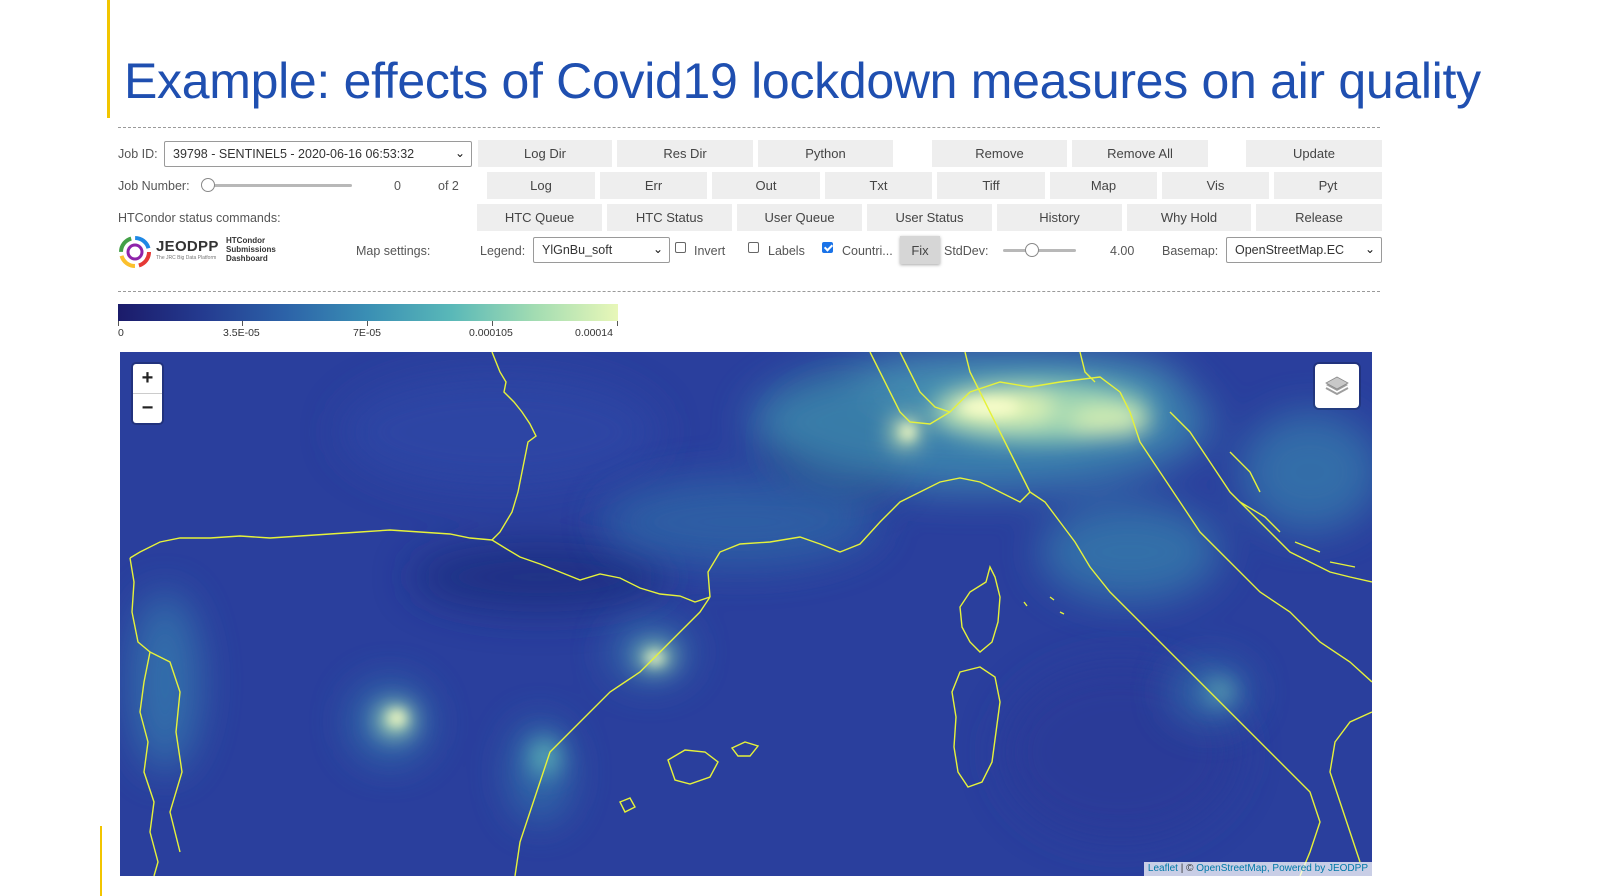  What do you see at coordinates (749, 127) in the screenshot?
I see `separator-top` at bounding box center [749, 127].